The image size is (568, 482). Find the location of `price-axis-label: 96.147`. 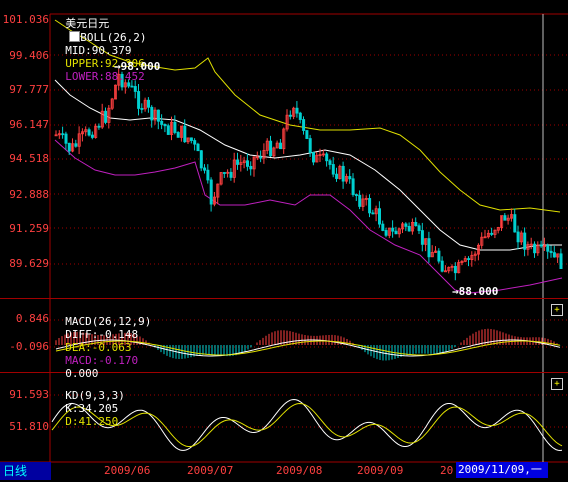

price-axis-label: 96.147 is located at coordinates (29, 124).